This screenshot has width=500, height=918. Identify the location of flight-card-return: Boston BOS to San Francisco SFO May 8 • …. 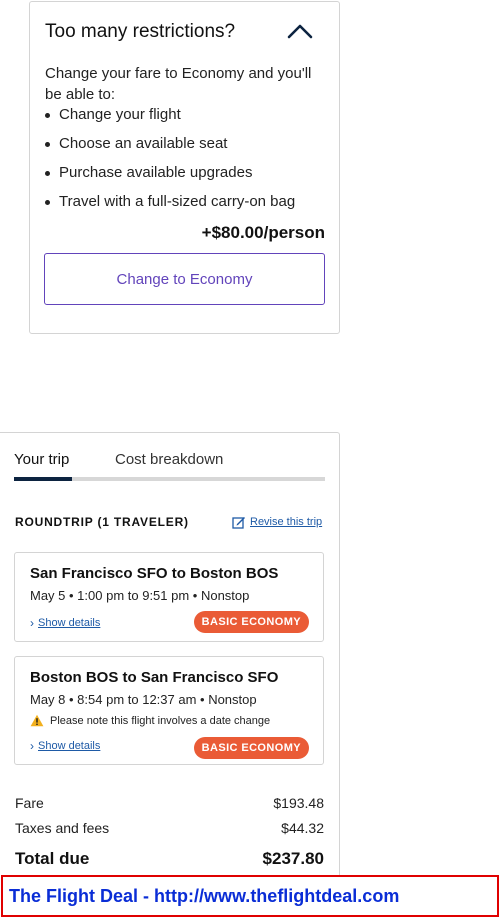
(169, 710).